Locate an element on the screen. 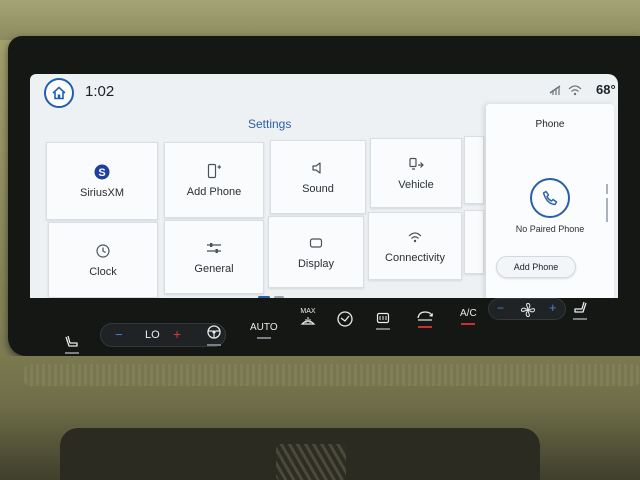 The width and height of the screenshot is (640, 480). add-phone-icon is located at coordinates (214, 171).